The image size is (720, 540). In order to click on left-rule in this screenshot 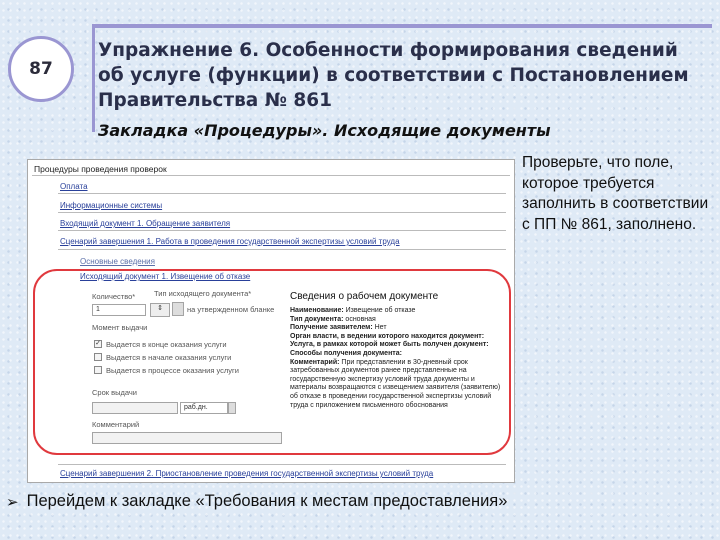, I will do `click(93, 78)`.